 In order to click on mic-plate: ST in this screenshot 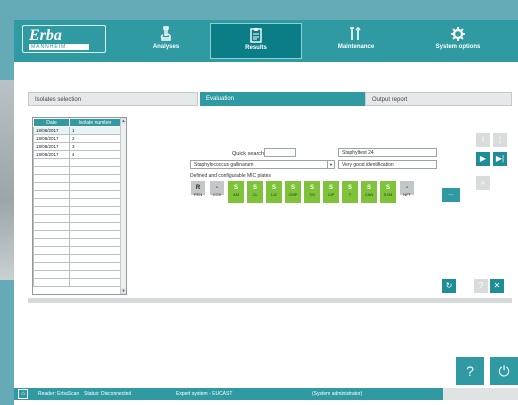, I will do `click(350, 192)`.